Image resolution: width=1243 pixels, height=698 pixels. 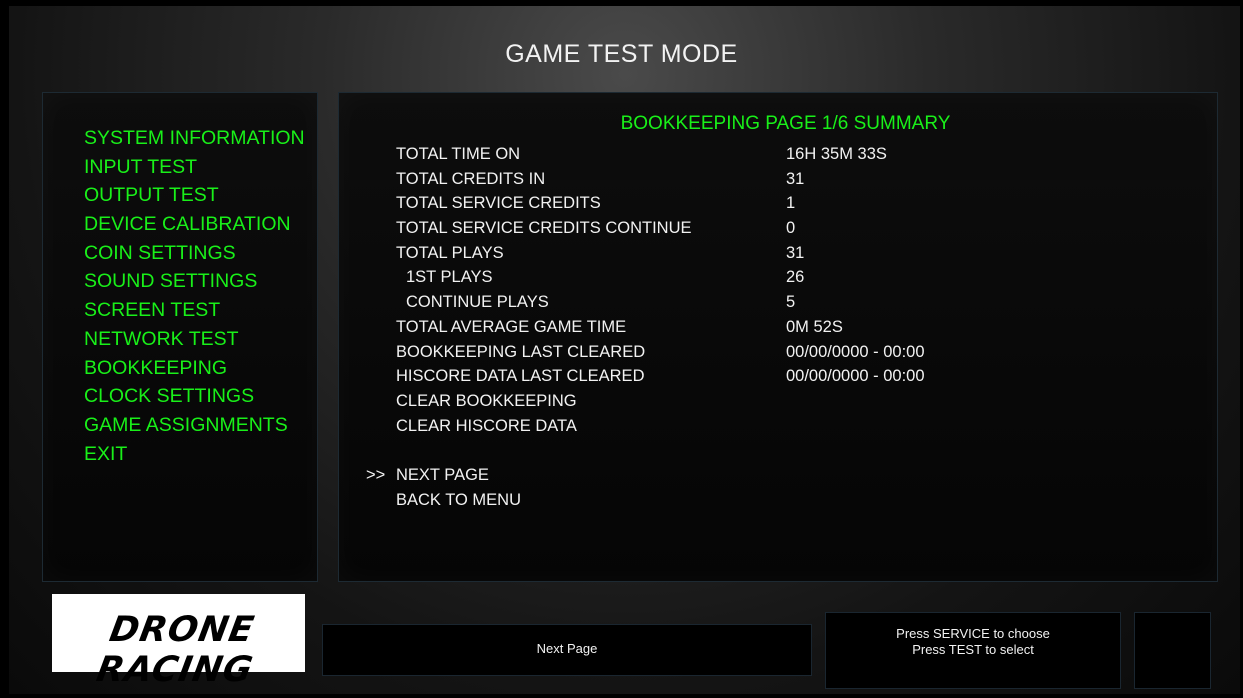 I want to click on menu-item-exit: EXIT, so click(x=194, y=454).